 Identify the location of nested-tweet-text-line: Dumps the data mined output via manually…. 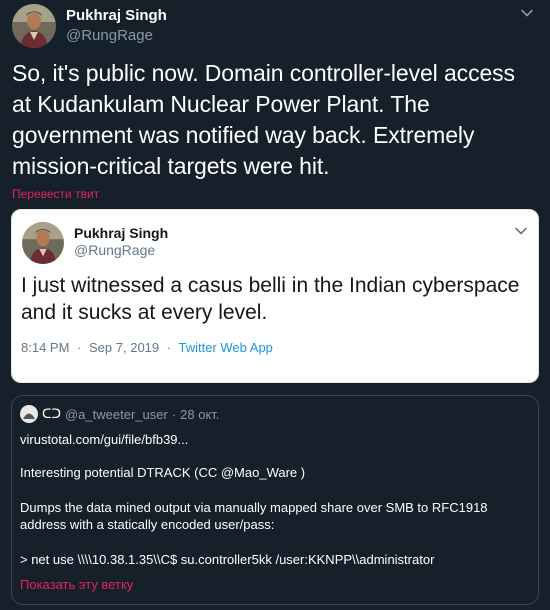
(254, 507).